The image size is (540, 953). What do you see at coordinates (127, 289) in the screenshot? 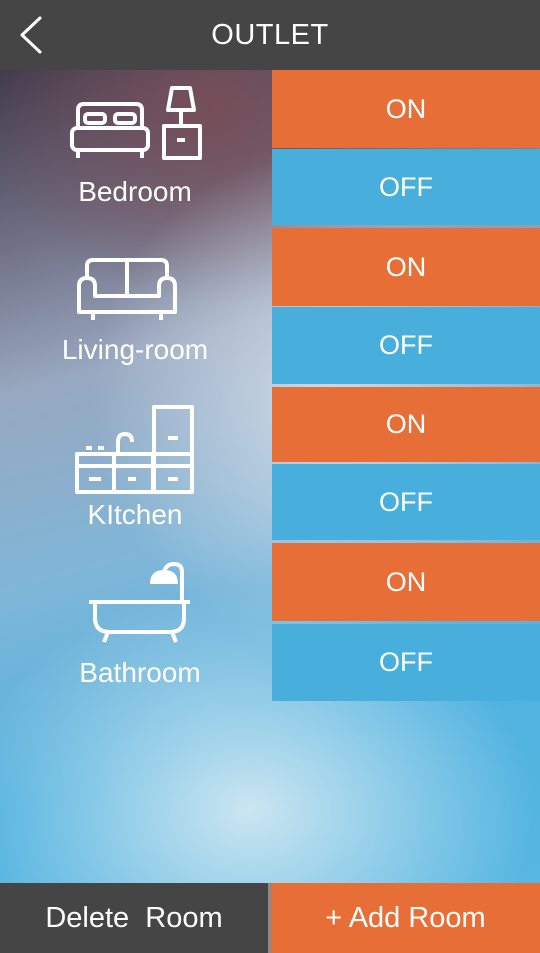
I see `sofa-icon` at bounding box center [127, 289].